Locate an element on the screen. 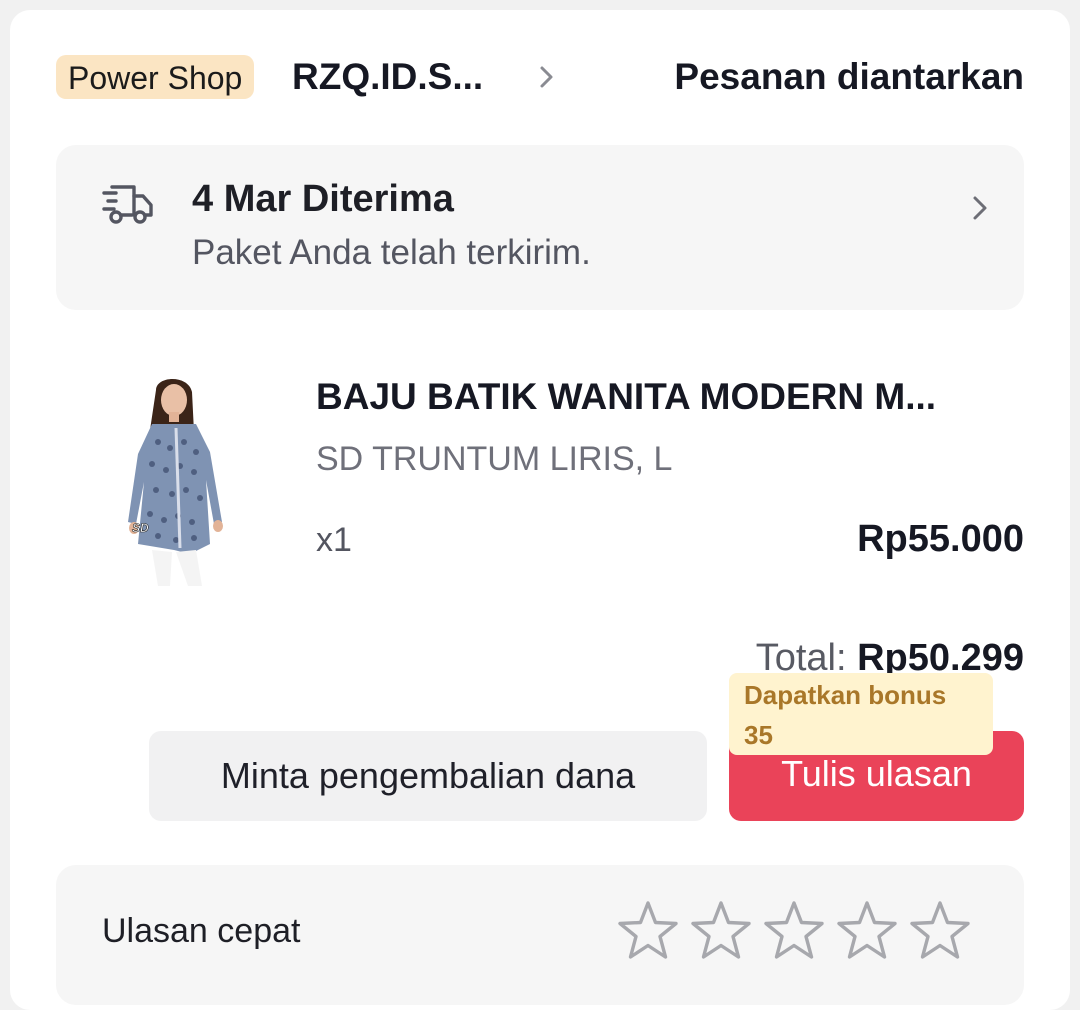  order-status: Pesanan diantarkan is located at coordinates (849, 76).